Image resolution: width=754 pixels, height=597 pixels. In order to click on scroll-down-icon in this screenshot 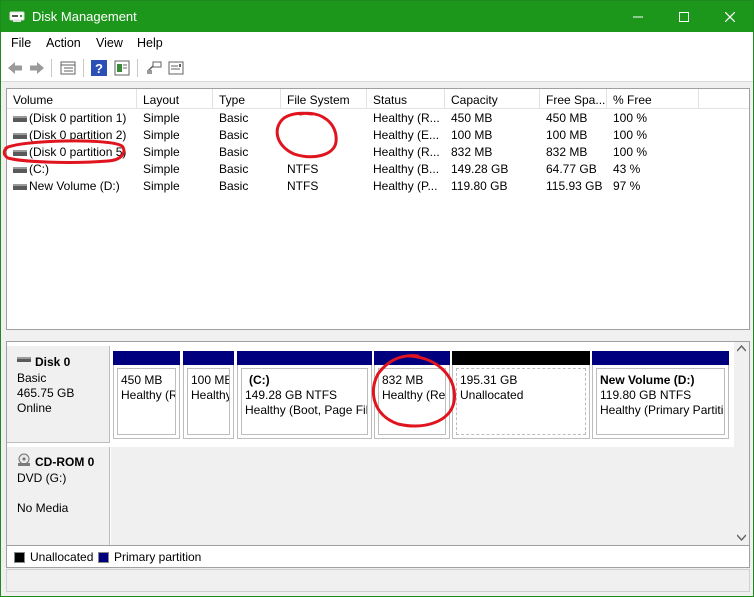, I will do `click(741, 537)`.